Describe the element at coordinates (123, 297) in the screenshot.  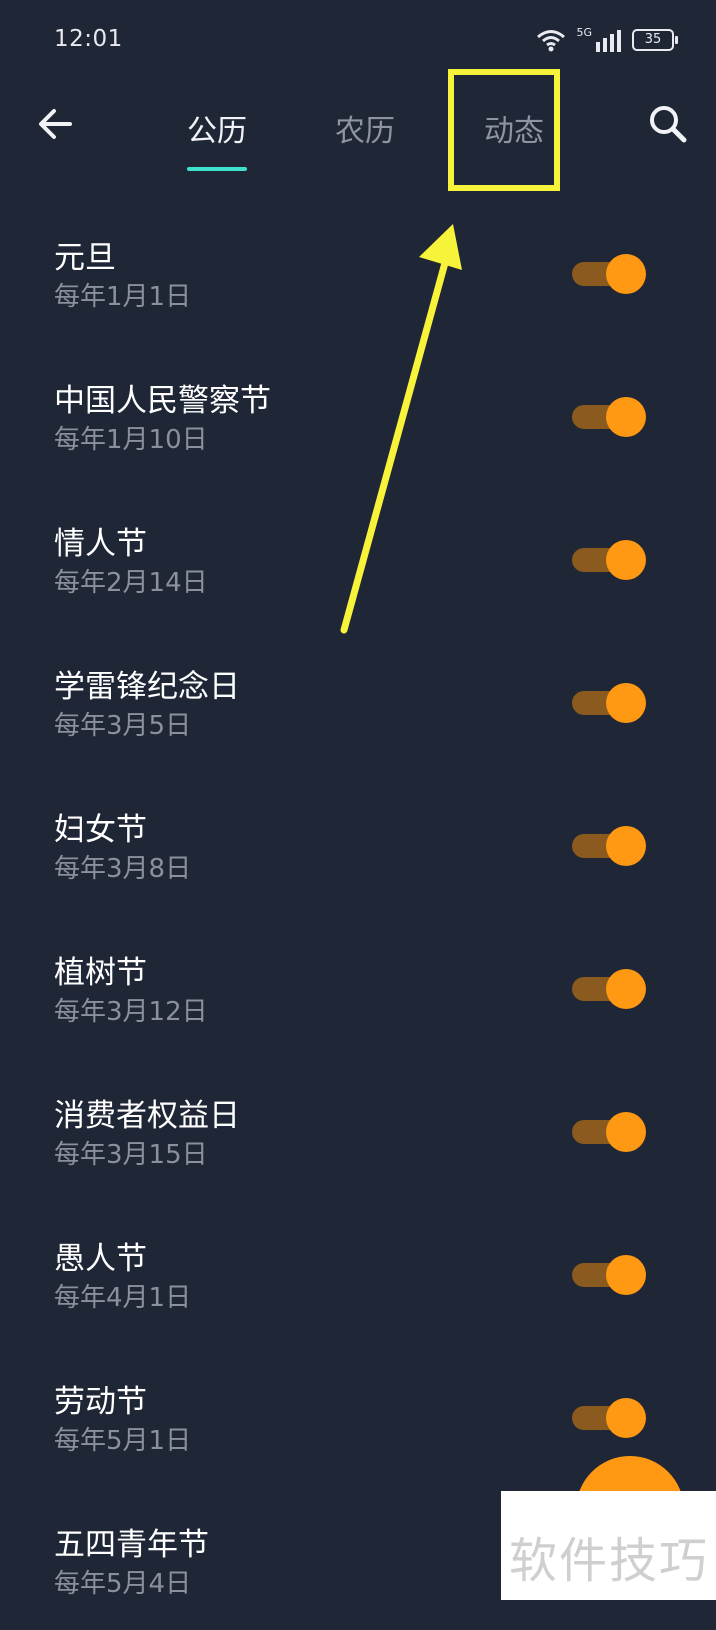
I see `holiday-date: 每年1月1日` at that location.